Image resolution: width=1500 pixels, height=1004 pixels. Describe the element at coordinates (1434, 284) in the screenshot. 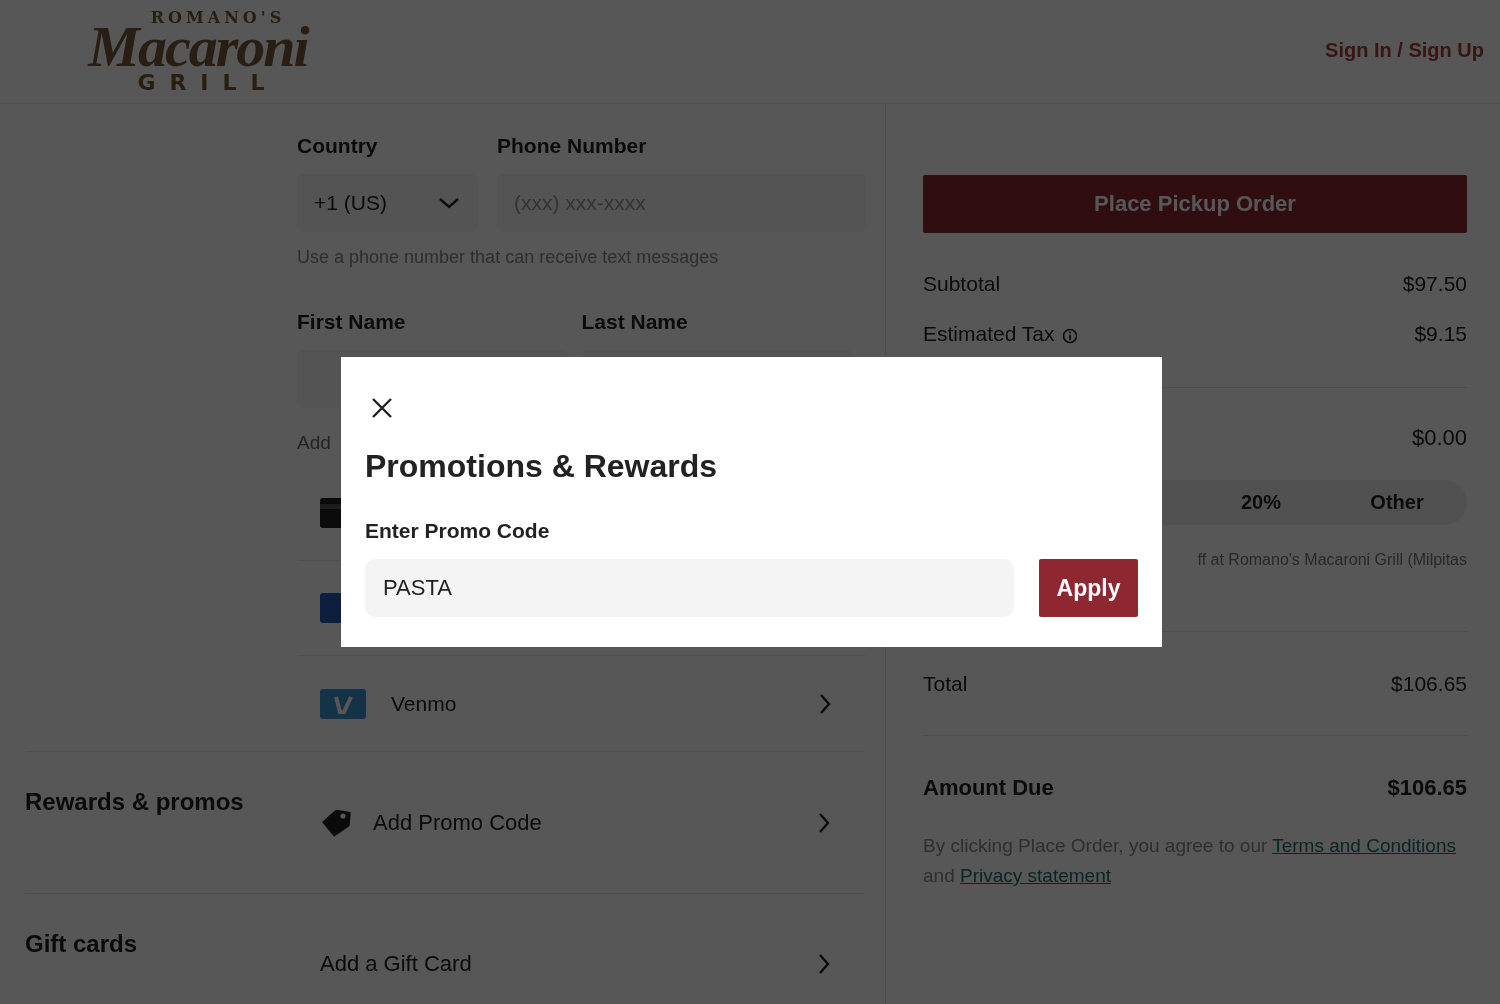

I see `summary-value: $97.50` at that location.